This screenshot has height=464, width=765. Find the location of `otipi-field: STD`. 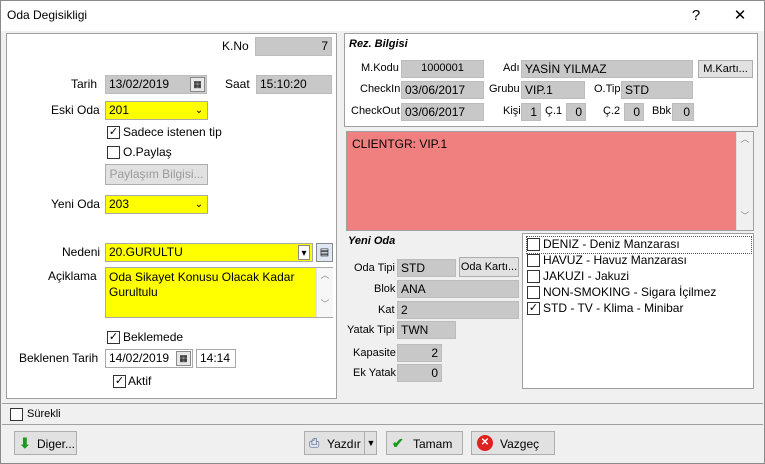

otipi-field: STD is located at coordinates (657, 90).